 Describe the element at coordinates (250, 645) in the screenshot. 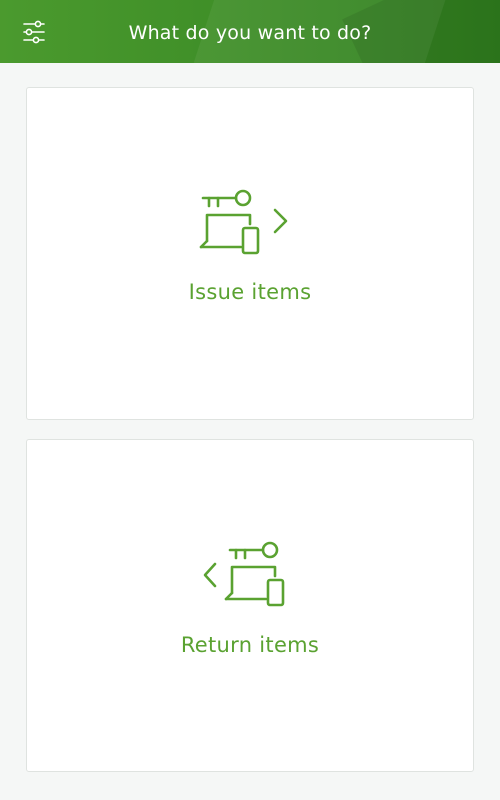

I see `return-items-label: Return items` at that location.